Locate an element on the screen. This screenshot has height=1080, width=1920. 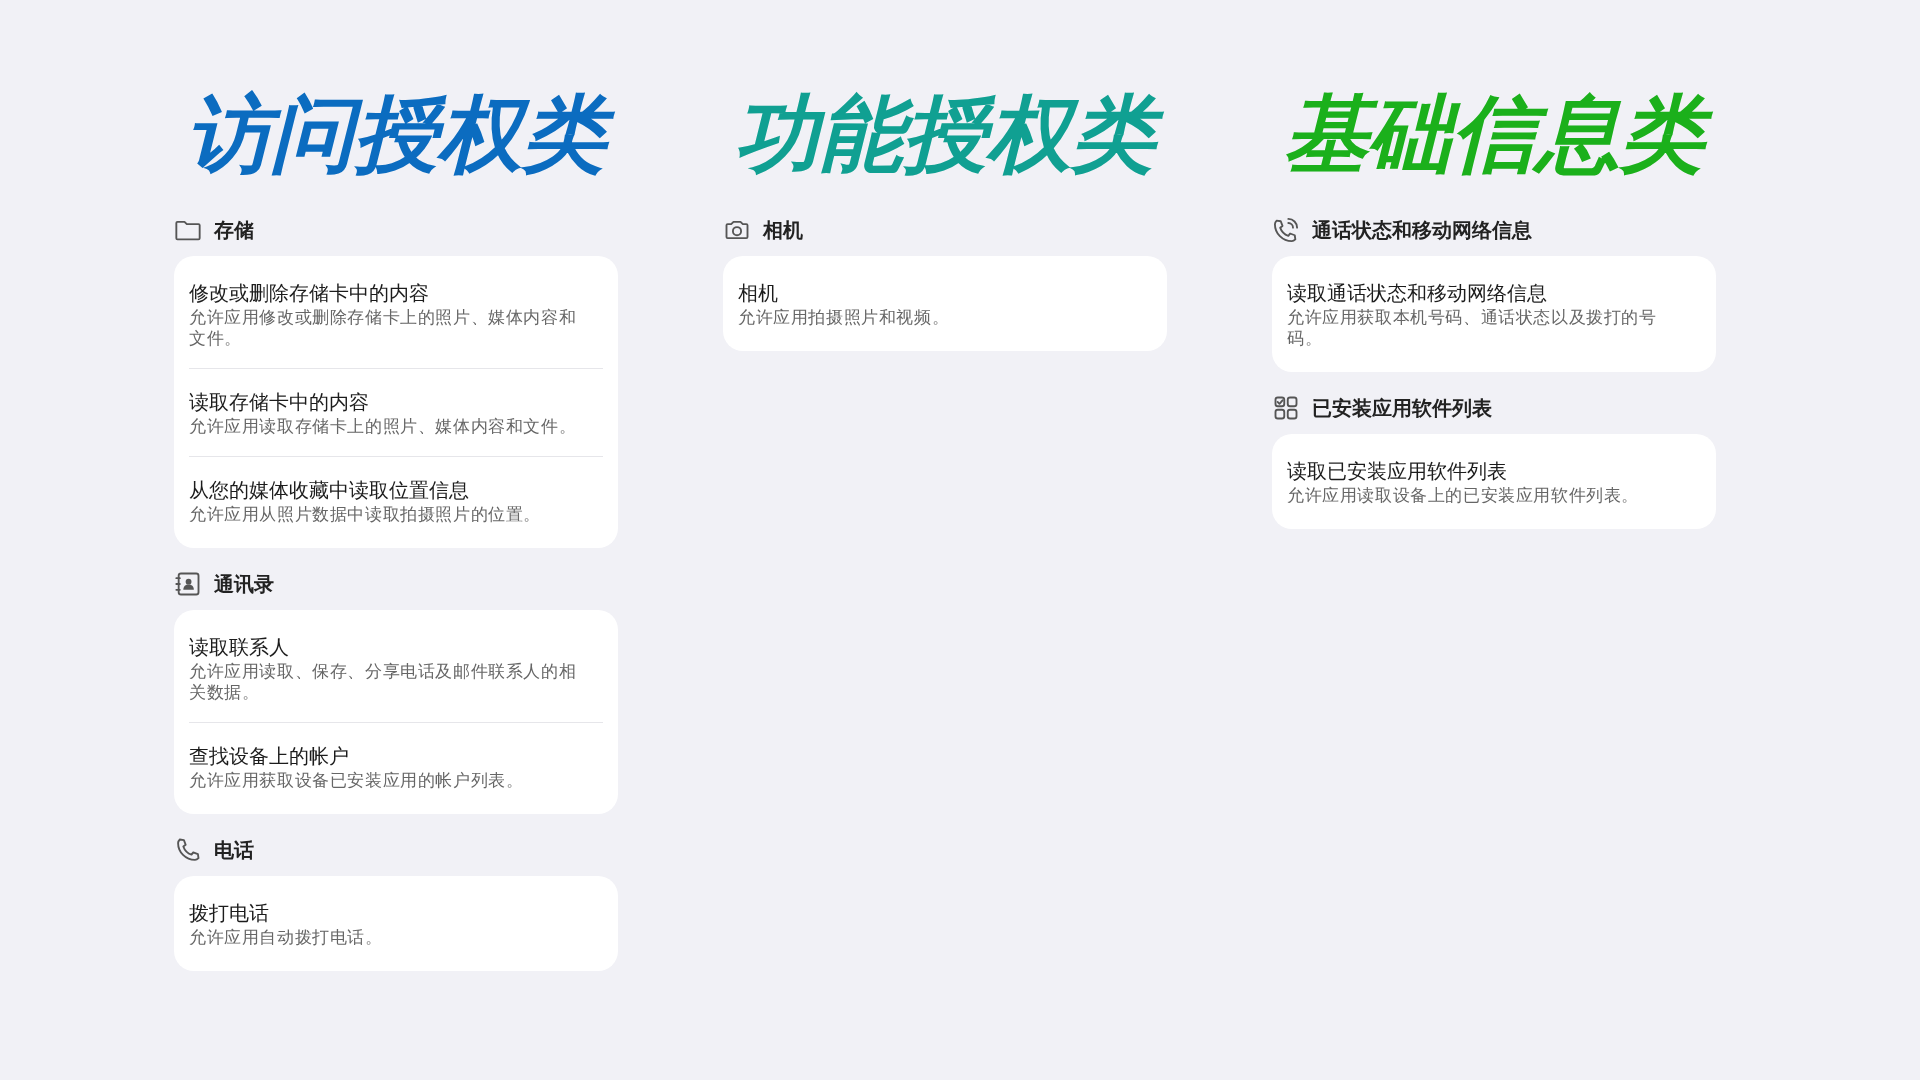
permission-description: 允许应用获取本机号码、通话状态以及拨打的号码。 is located at coordinates (1472, 328).